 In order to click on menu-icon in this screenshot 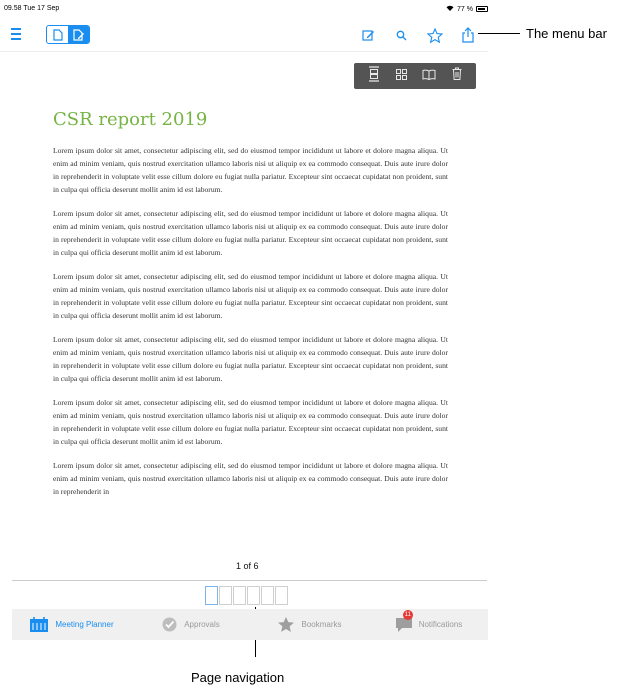, I will do `click(16, 34)`.